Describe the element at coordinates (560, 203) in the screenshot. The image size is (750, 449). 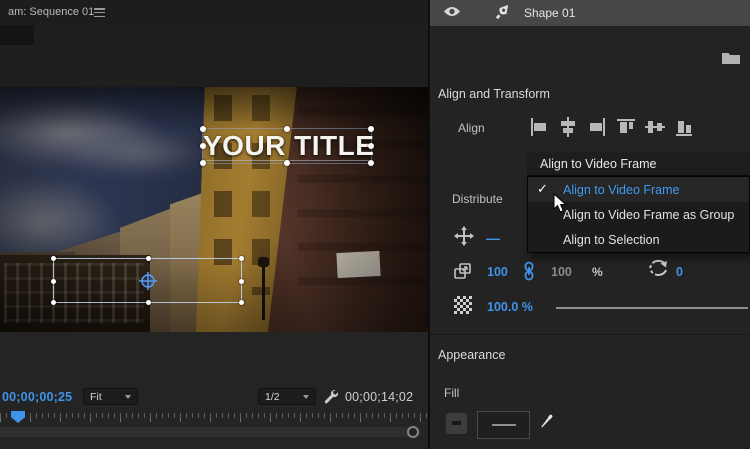
I see `mouse-cursor` at that location.